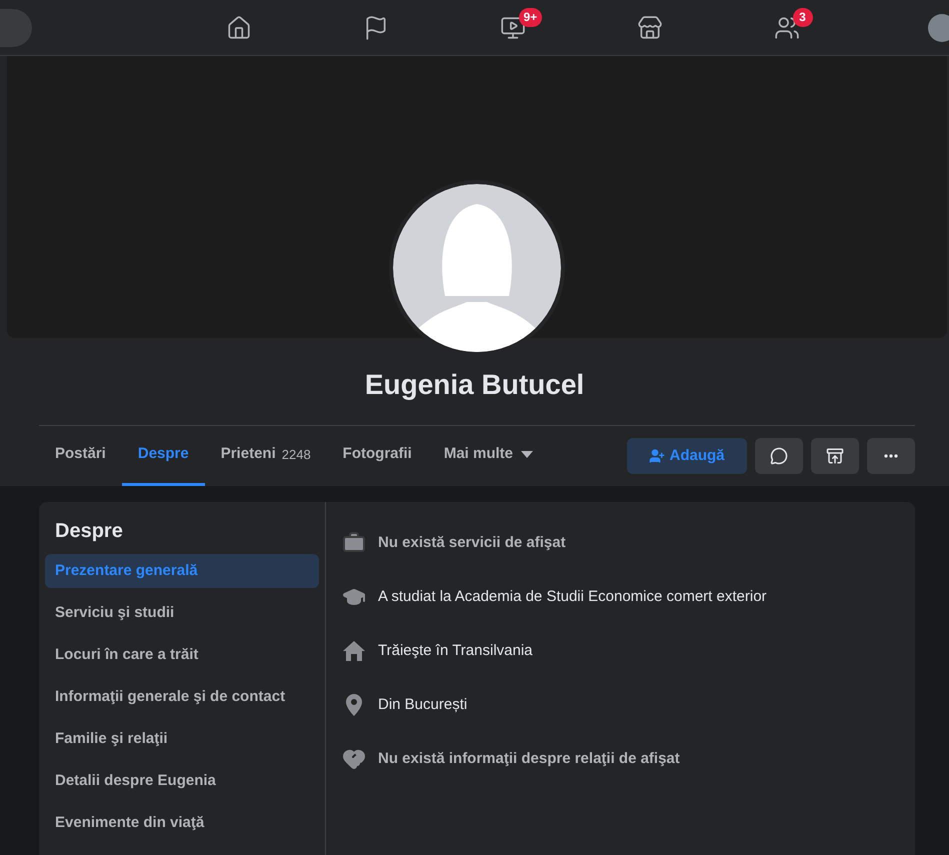 The image size is (949, 855). I want to click on hearts-icon, so click(354, 759).